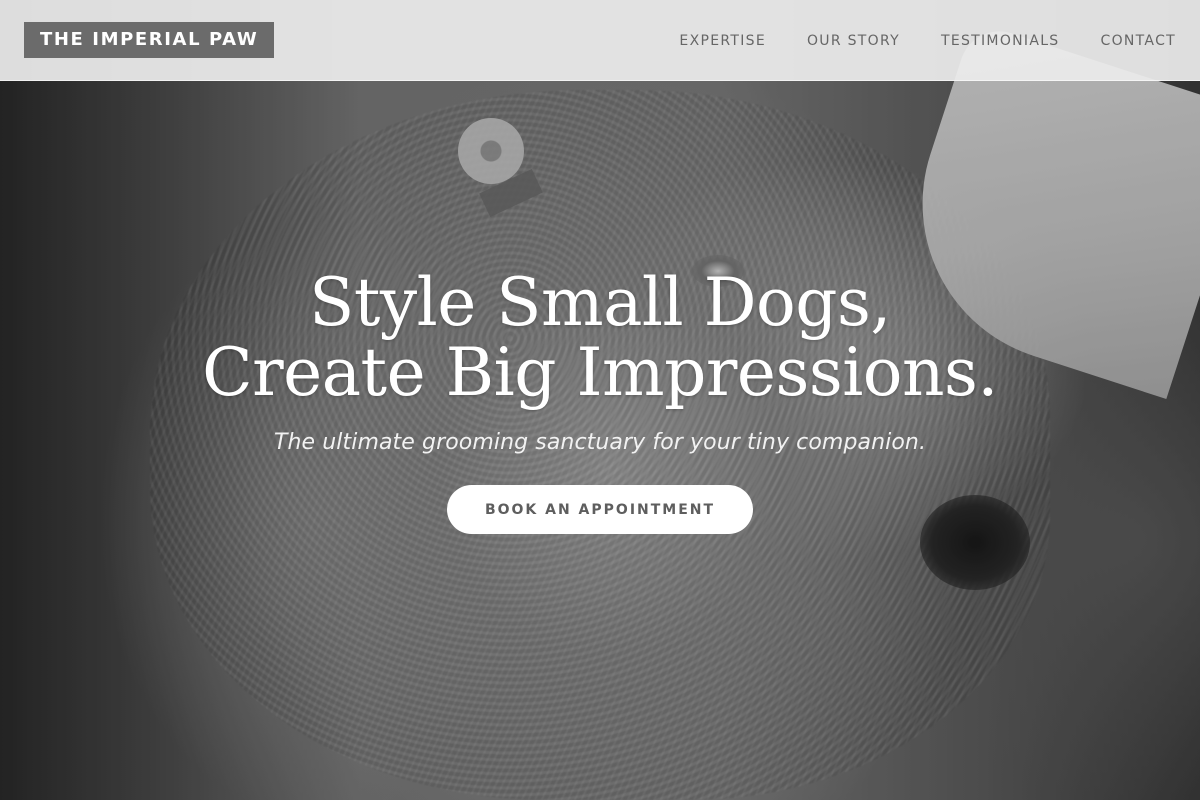 This screenshot has width=1200, height=800. What do you see at coordinates (600, 372) in the screenshot?
I see `hero-title-line-2: Create Big Impressions.` at bounding box center [600, 372].